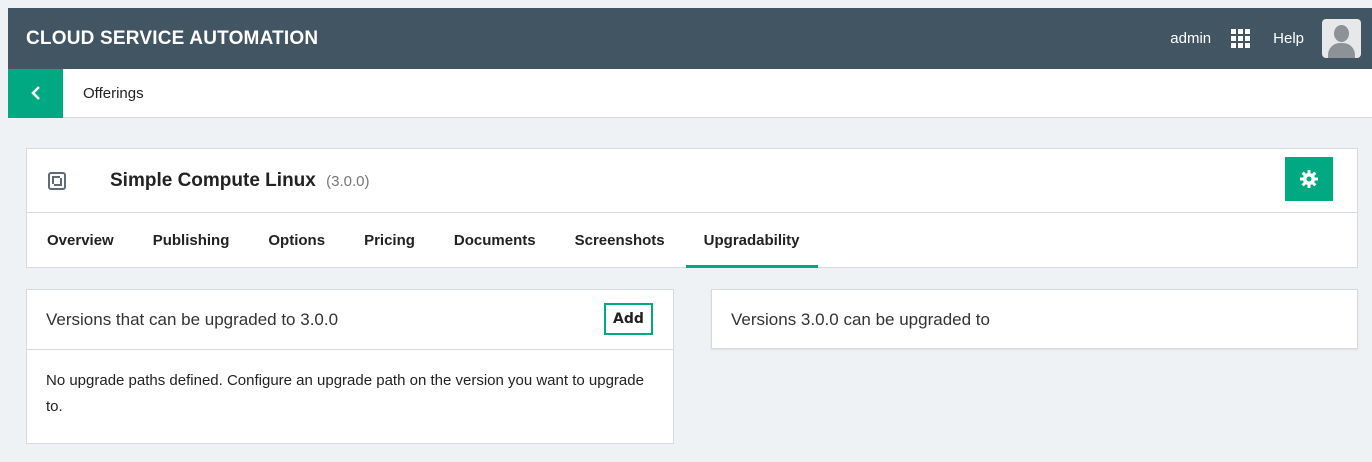 The image size is (1372, 462). Describe the element at coordinates (57, 180) in the screenshot. I see `service-offering-icon` at that location.